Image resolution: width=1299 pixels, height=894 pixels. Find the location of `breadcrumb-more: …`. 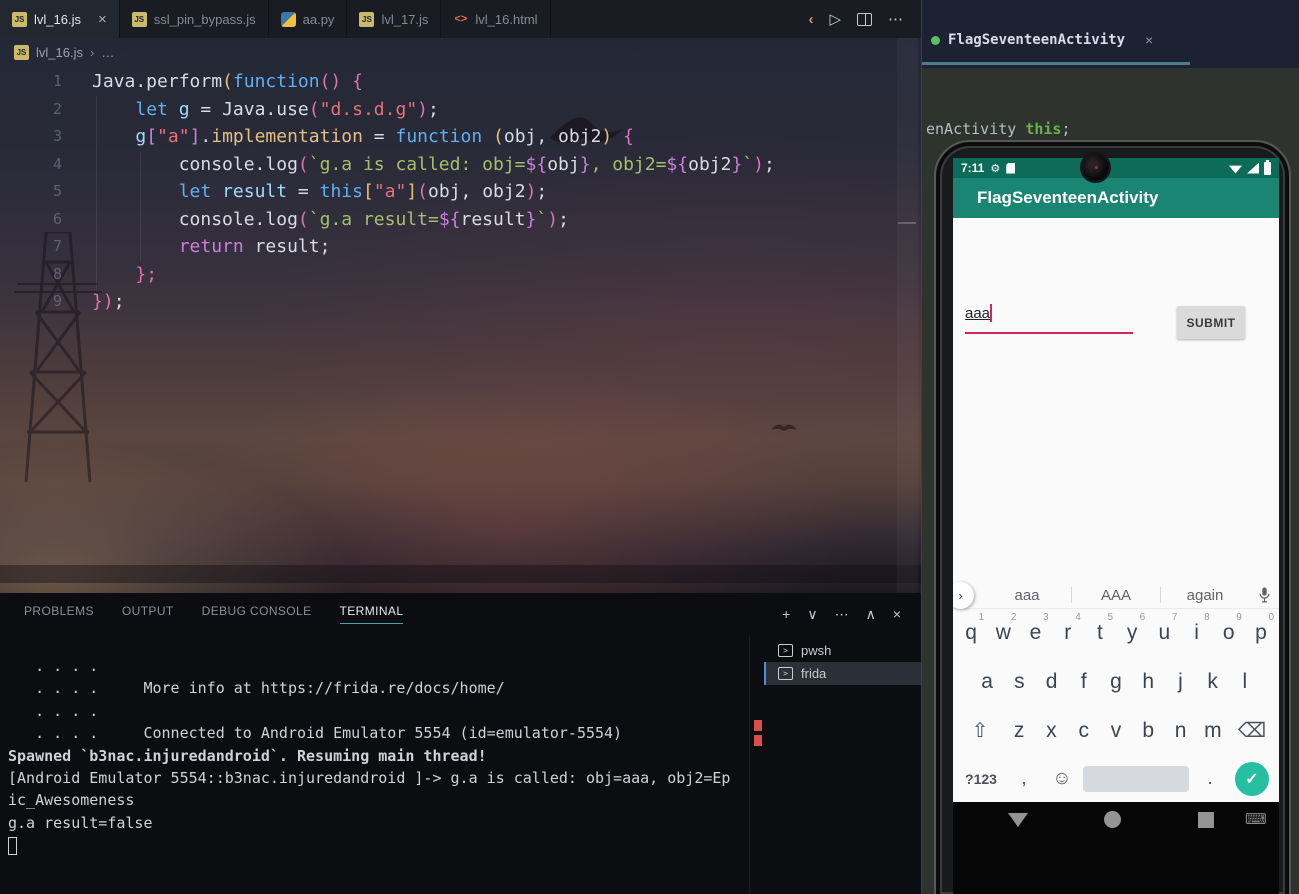

breadcrumb-more: … is located at coordinates (107, 52).